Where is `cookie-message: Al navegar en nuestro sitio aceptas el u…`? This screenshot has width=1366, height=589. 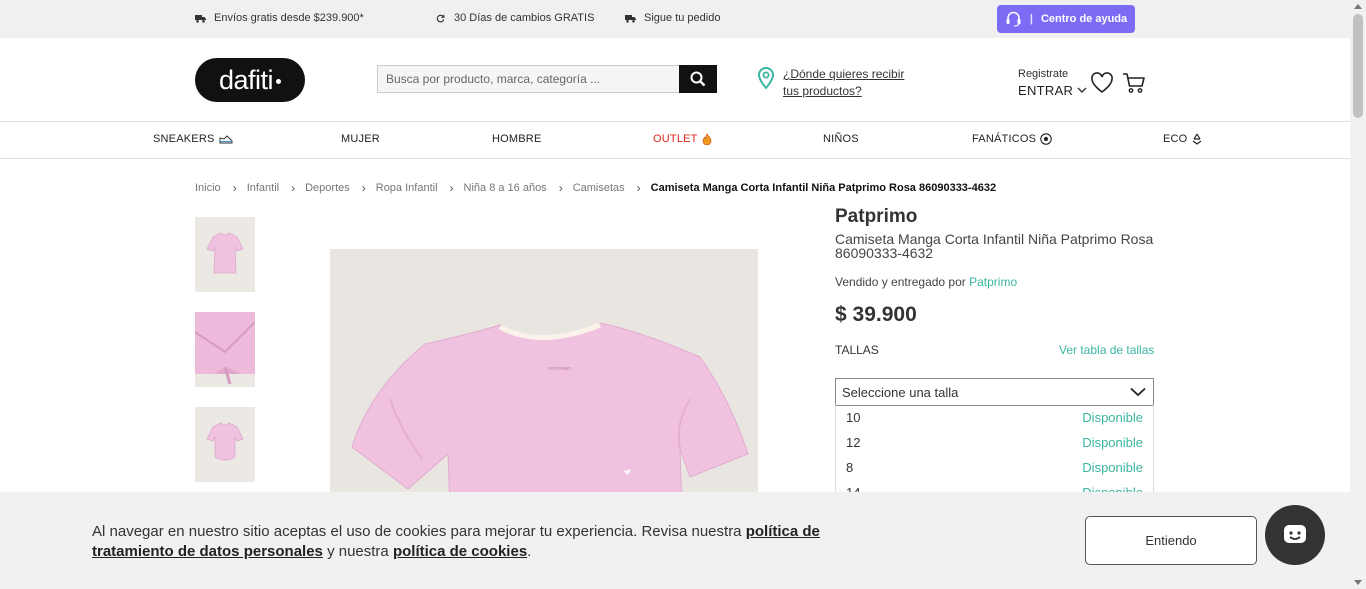
cookie-message: Al navegar en nuestro sitio aceptas el u… is located at coordinates (492, 542).